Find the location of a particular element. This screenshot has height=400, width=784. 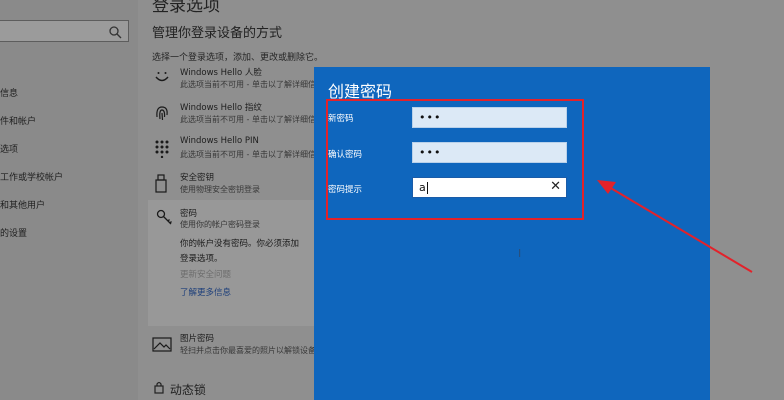

annotation-arrow-icon is located at coordinates (675, 226).